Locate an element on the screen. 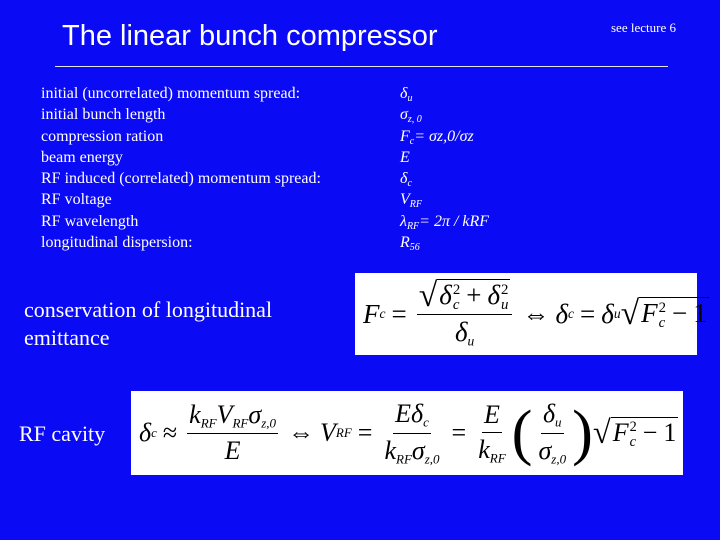  math-glyph: E kRF is located at coordinates (491, 433).